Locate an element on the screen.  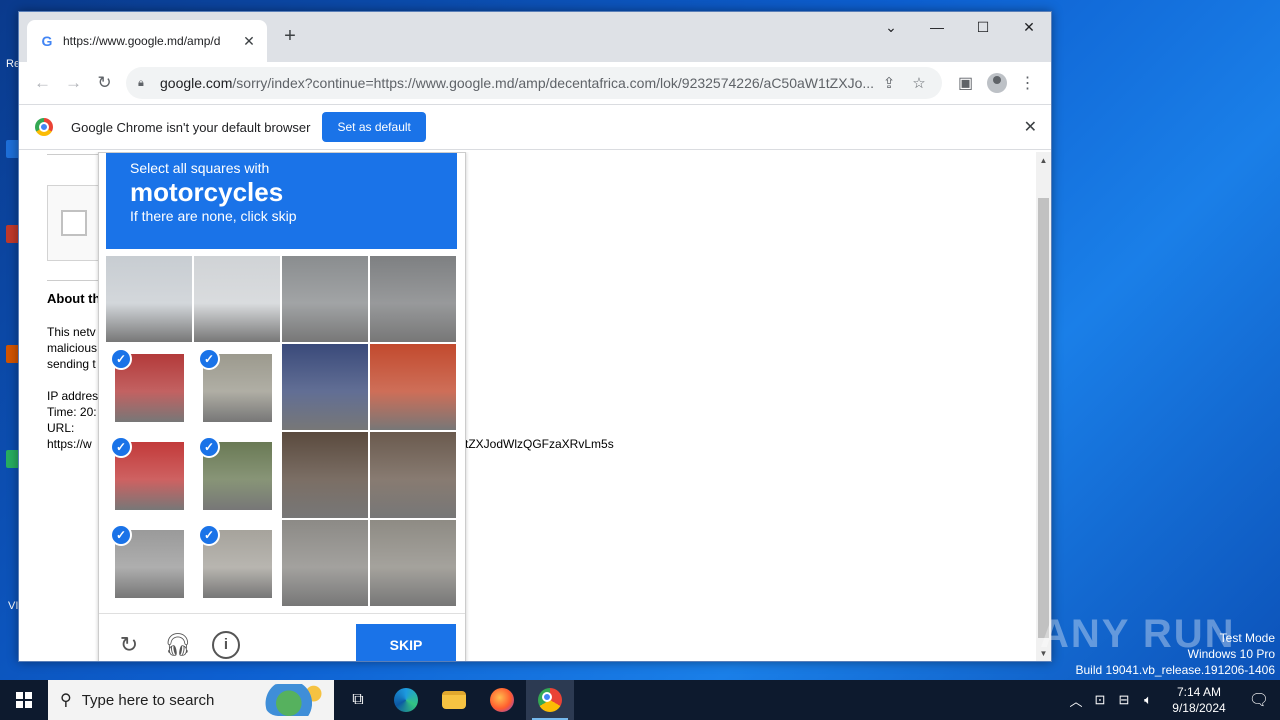
chrome-icon is located at coordinates (550, 700).